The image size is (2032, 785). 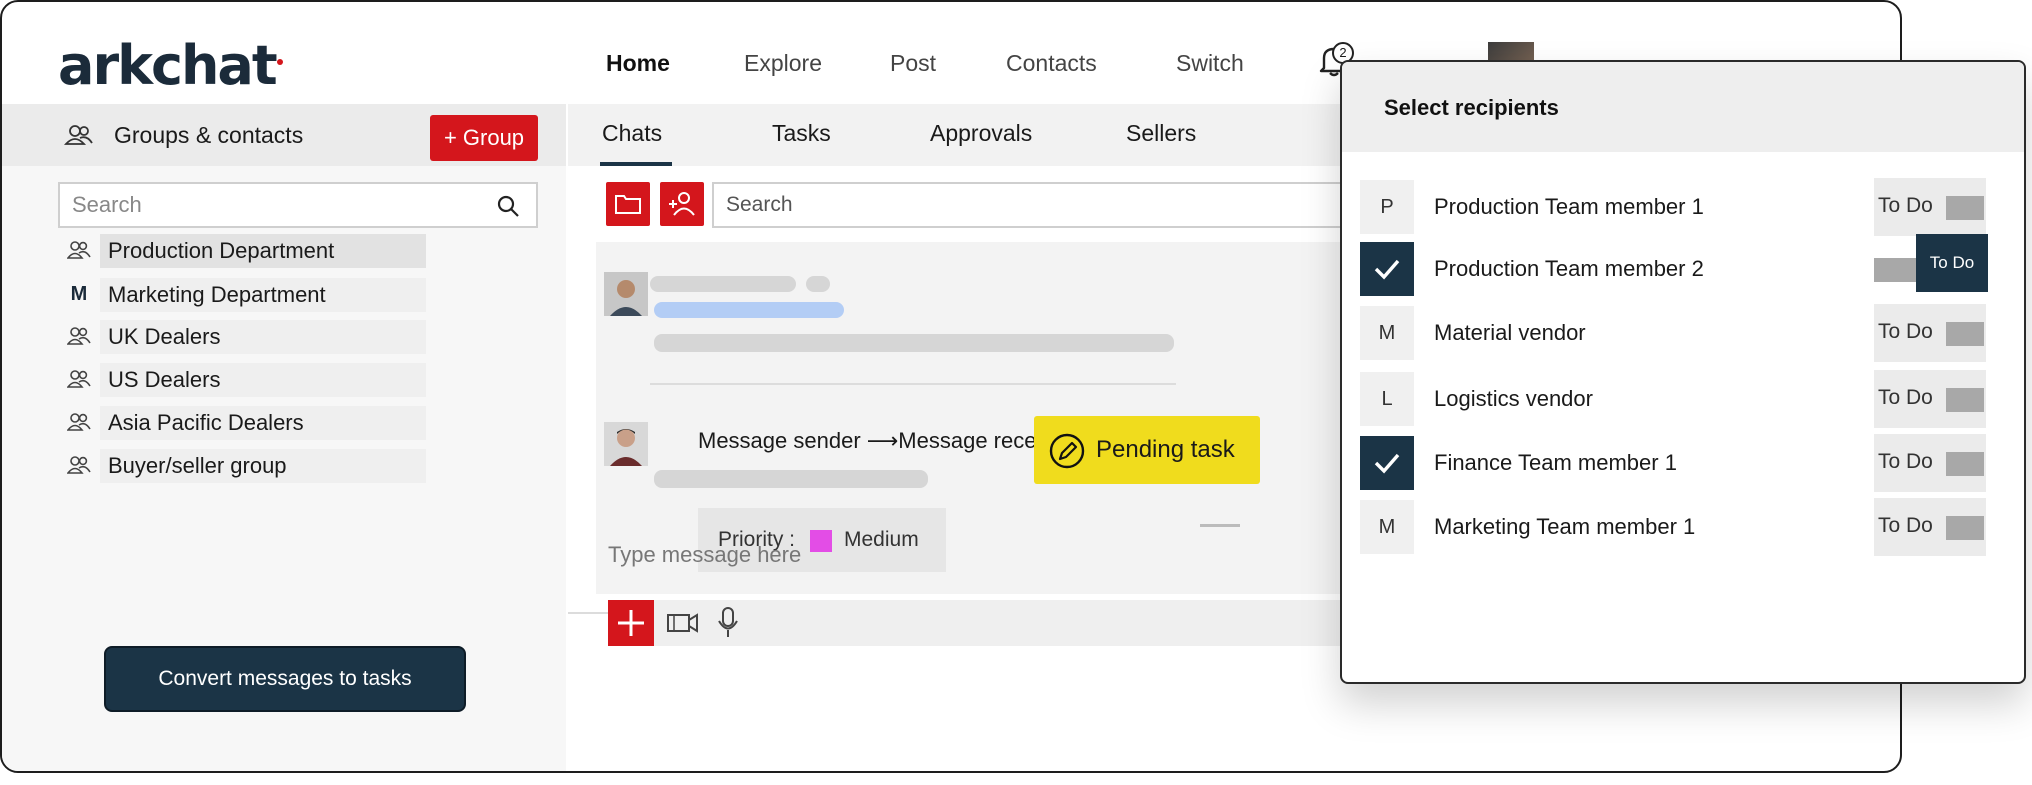 I want to click on group-item: US Dealers, so click(x=244, y=380).